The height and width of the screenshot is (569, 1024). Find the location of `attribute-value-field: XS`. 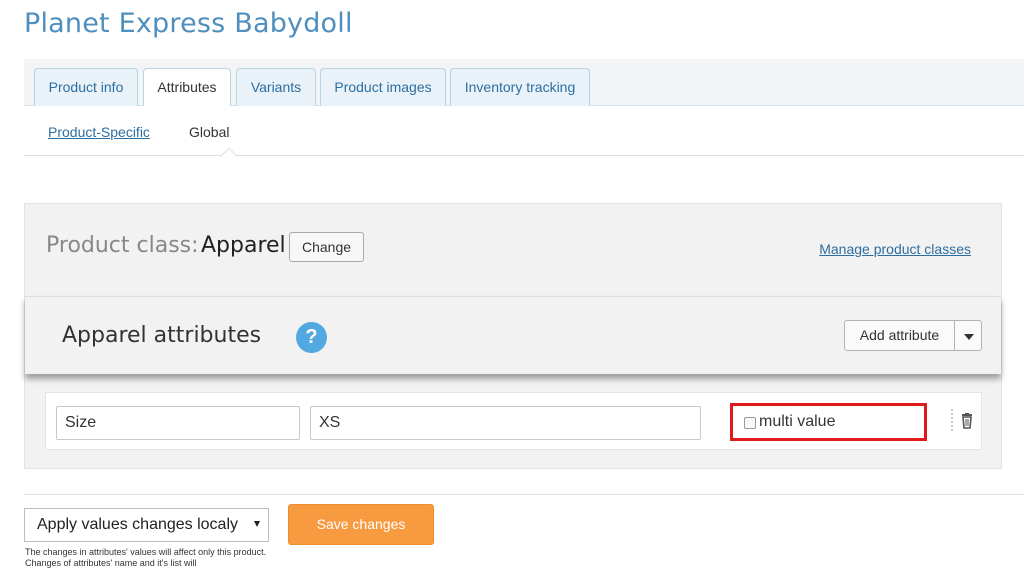

attribute-value-field: XS is located at coordinates (505, 423).